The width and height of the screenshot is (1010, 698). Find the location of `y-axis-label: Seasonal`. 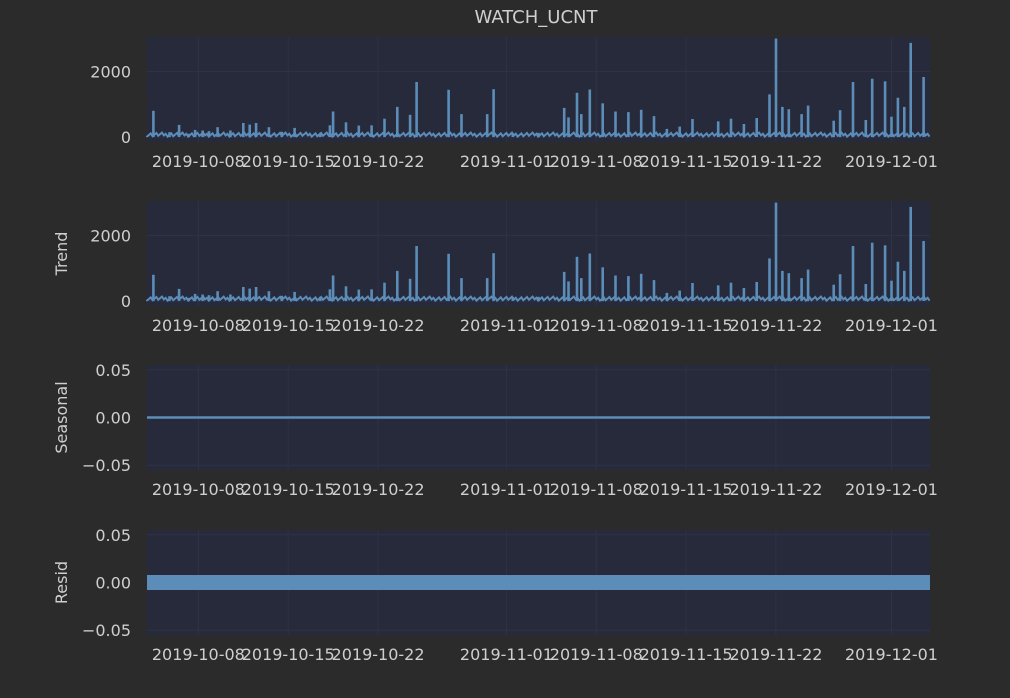

y-axis-label: Seasonal is located at coordinates (61, 417).